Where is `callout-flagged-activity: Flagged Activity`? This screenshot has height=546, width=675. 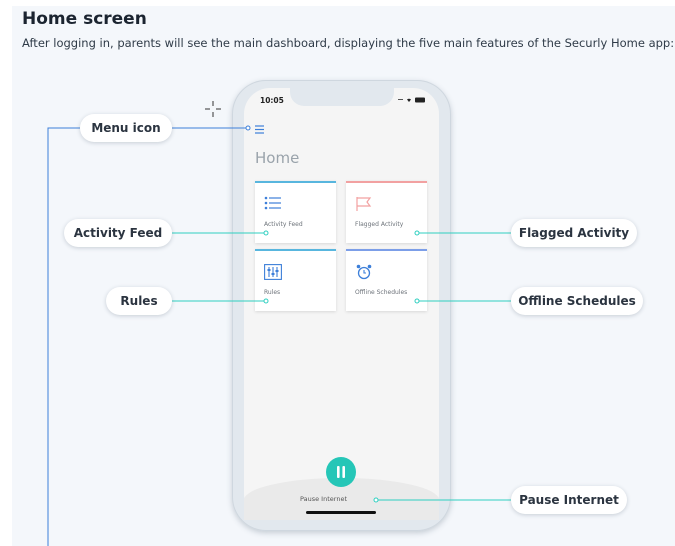 callout-flagged-activity: Flagged Activity is located at coordinates (574, 233).